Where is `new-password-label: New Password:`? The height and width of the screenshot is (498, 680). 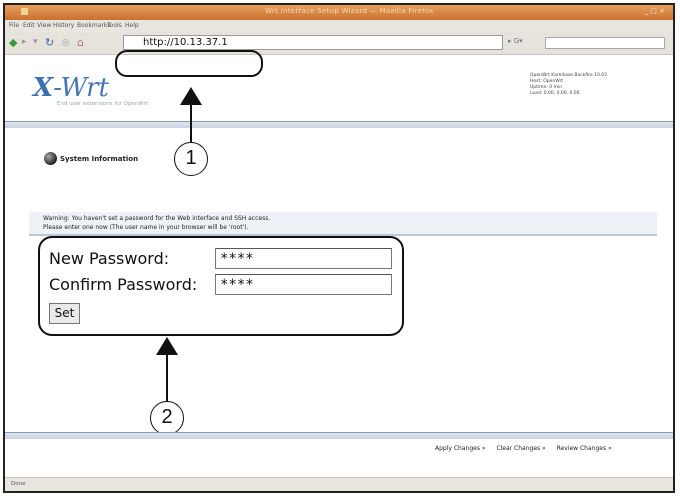
new-password-label: New Password: is located at coordinates (109, 258).